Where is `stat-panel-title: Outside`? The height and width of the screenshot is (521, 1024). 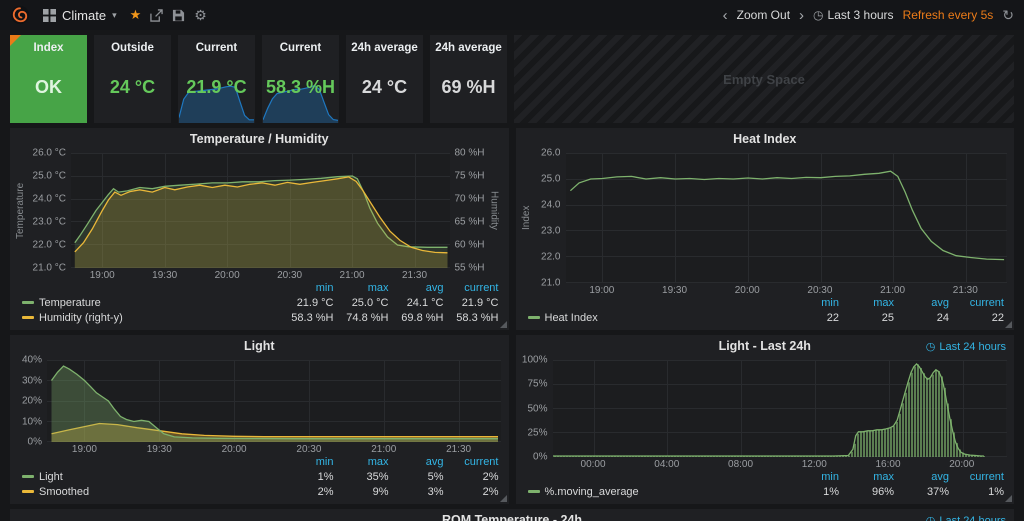 stat-panel-title: Outside is located at coordinates (132, 48).